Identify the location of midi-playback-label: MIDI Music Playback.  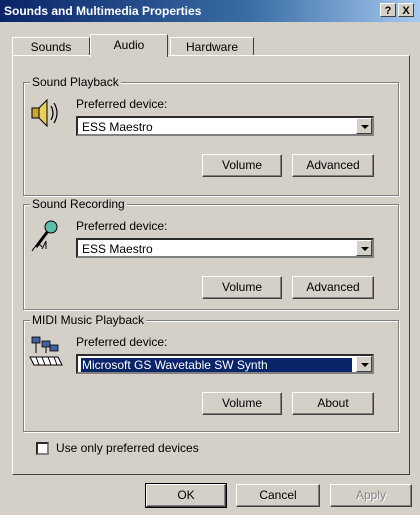
(88, 320).